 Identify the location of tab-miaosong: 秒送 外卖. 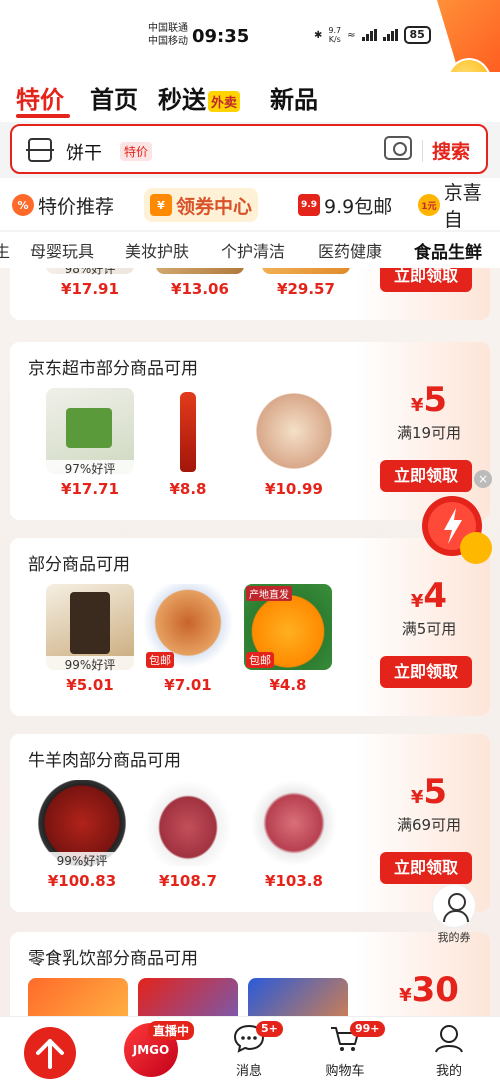
(199, 97).